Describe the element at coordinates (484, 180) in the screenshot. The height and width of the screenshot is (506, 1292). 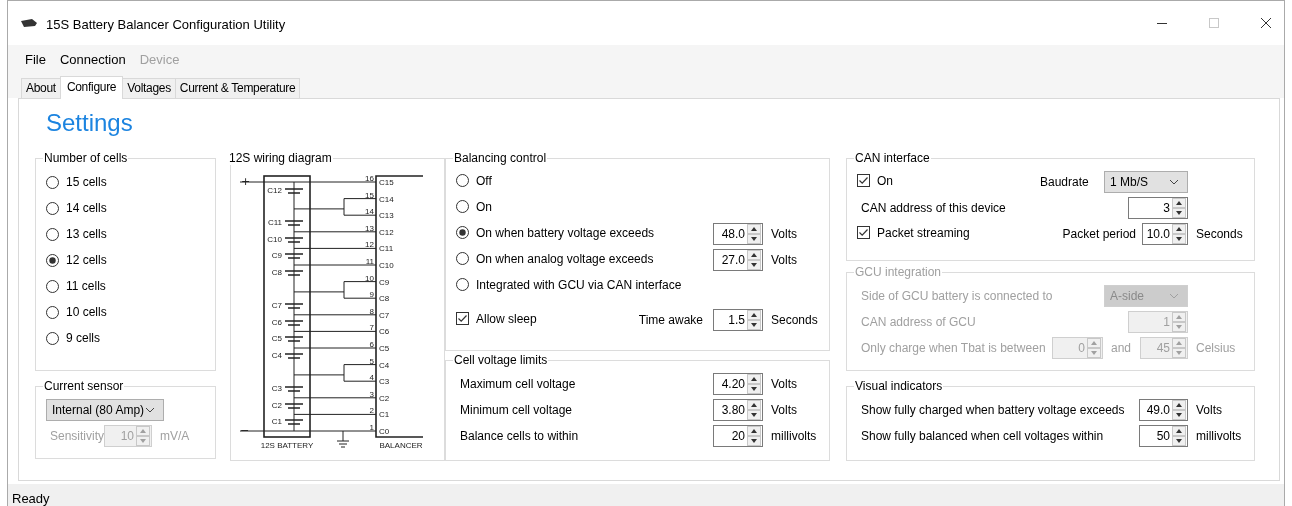
I see `option-label: Off` at that location.